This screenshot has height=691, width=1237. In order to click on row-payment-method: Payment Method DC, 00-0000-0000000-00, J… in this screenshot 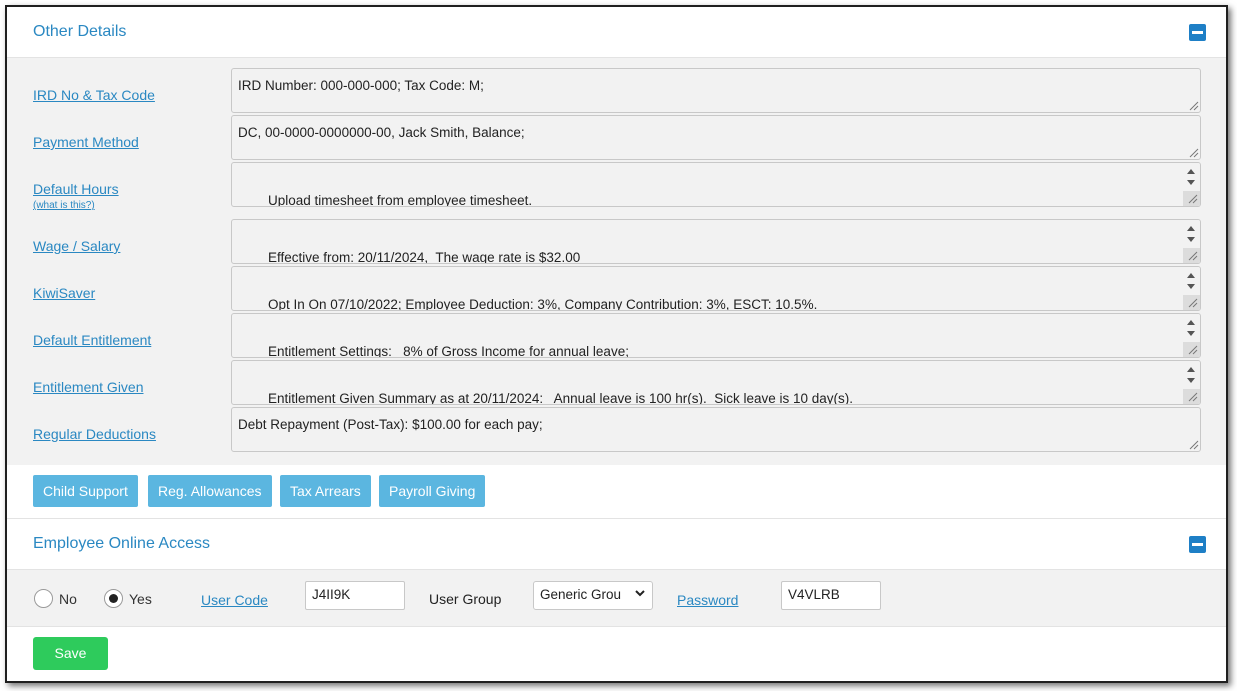, I will do `click(616, 137)`.